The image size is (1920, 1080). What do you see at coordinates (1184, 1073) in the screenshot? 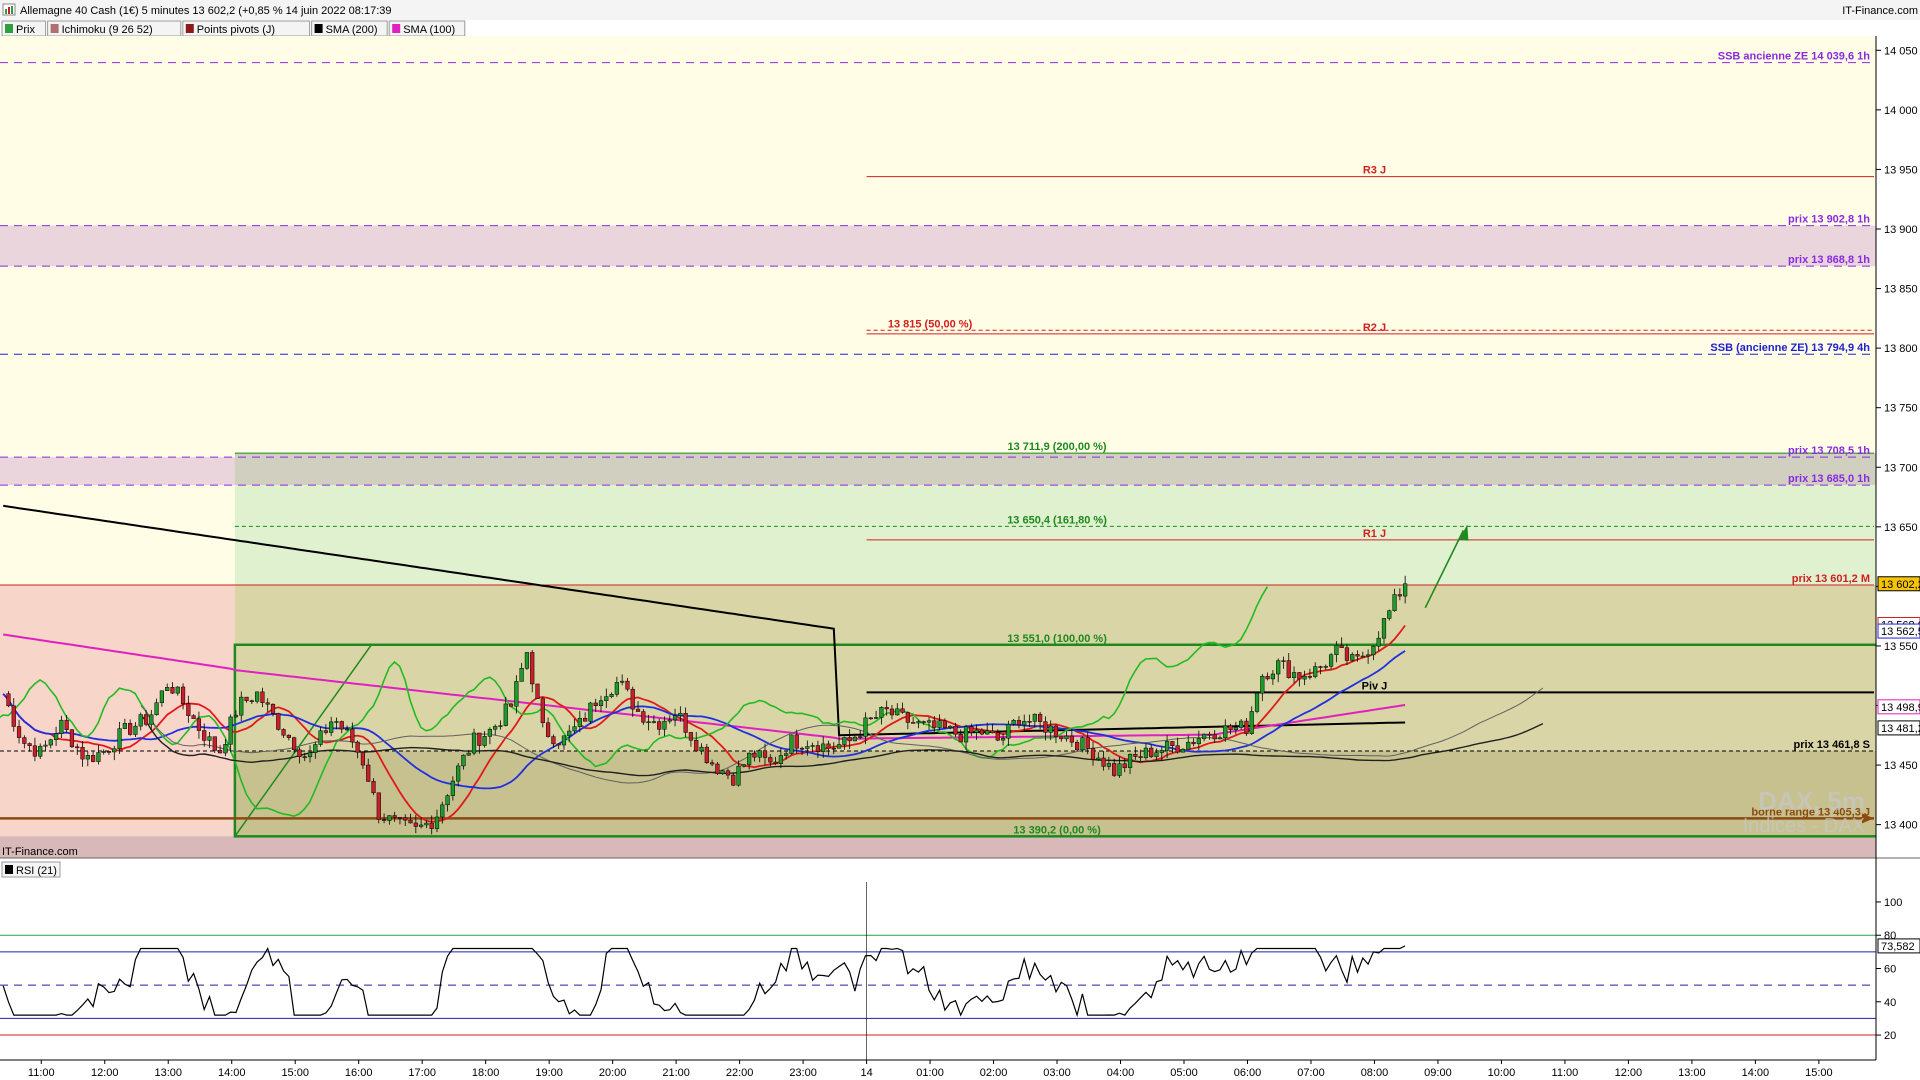
I see `time-tick-label: 05:00` at bounding box center [1184, 1073].